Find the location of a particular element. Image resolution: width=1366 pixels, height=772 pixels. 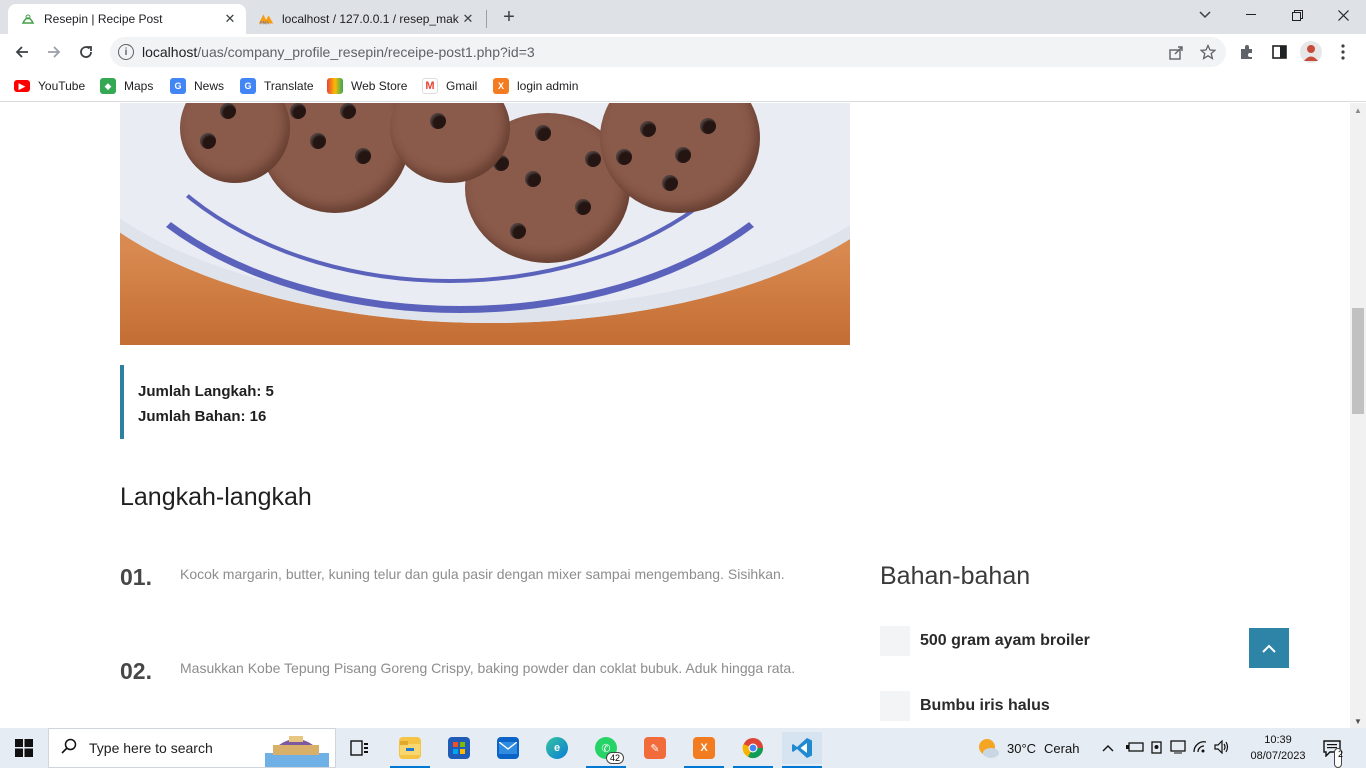

youtube-icon: ▶ is located at coordinates (22, 86).